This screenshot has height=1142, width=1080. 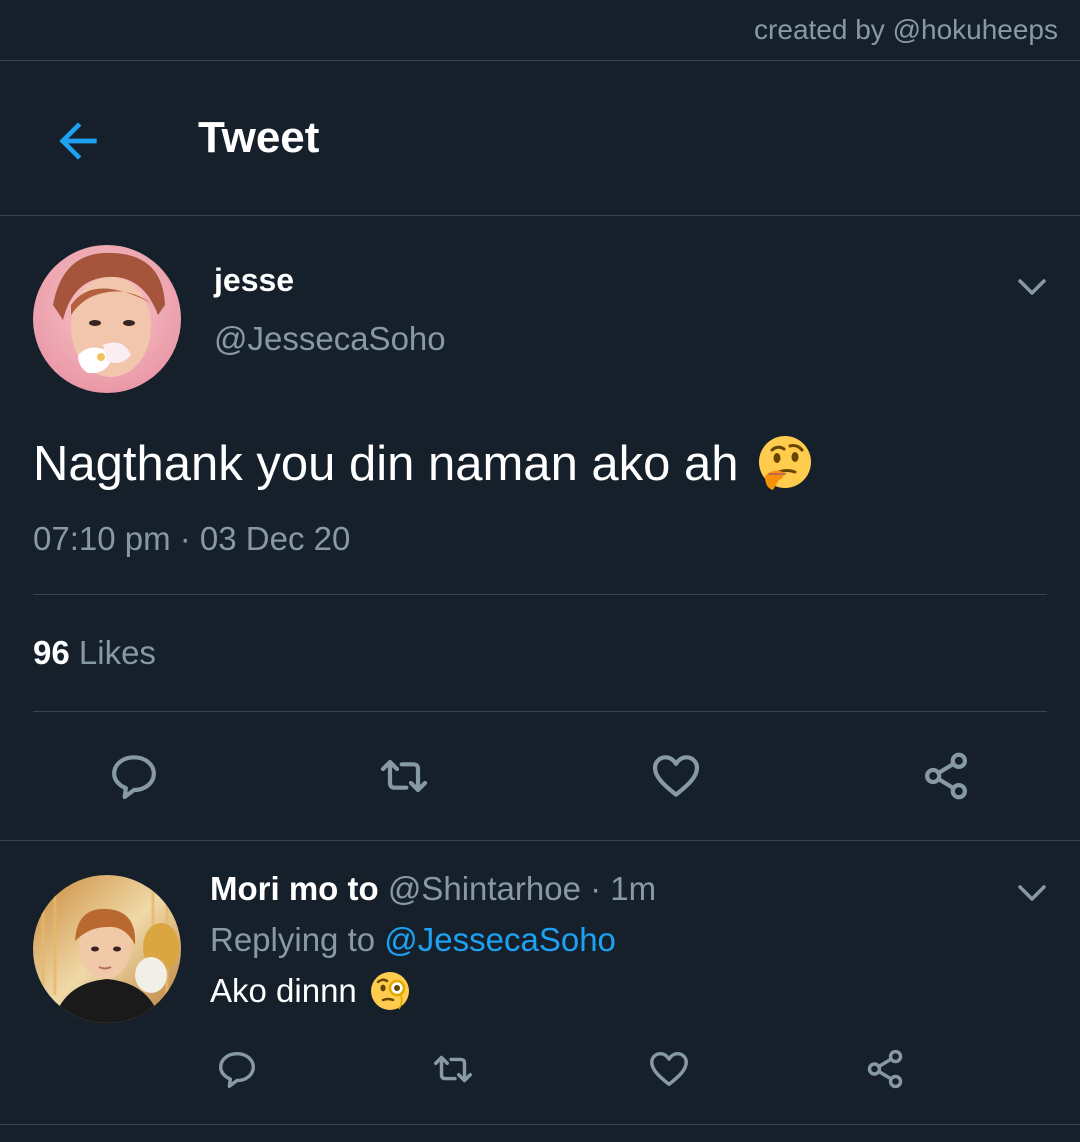 I want to click on reply-display-name: Mori mo to, so click(x=294, y=888).